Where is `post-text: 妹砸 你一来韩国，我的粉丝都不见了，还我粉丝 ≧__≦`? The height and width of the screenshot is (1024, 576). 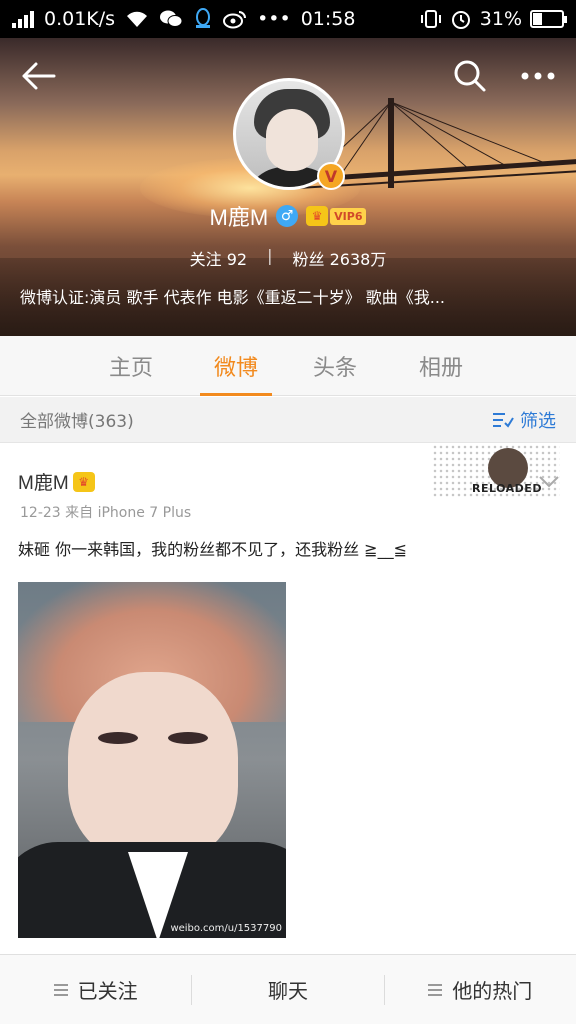
post-text: 妹砸 你一来韩国，我的粉丝都不见了，还我粉丝 ≧__≦ is located at coordinates (212, 549).